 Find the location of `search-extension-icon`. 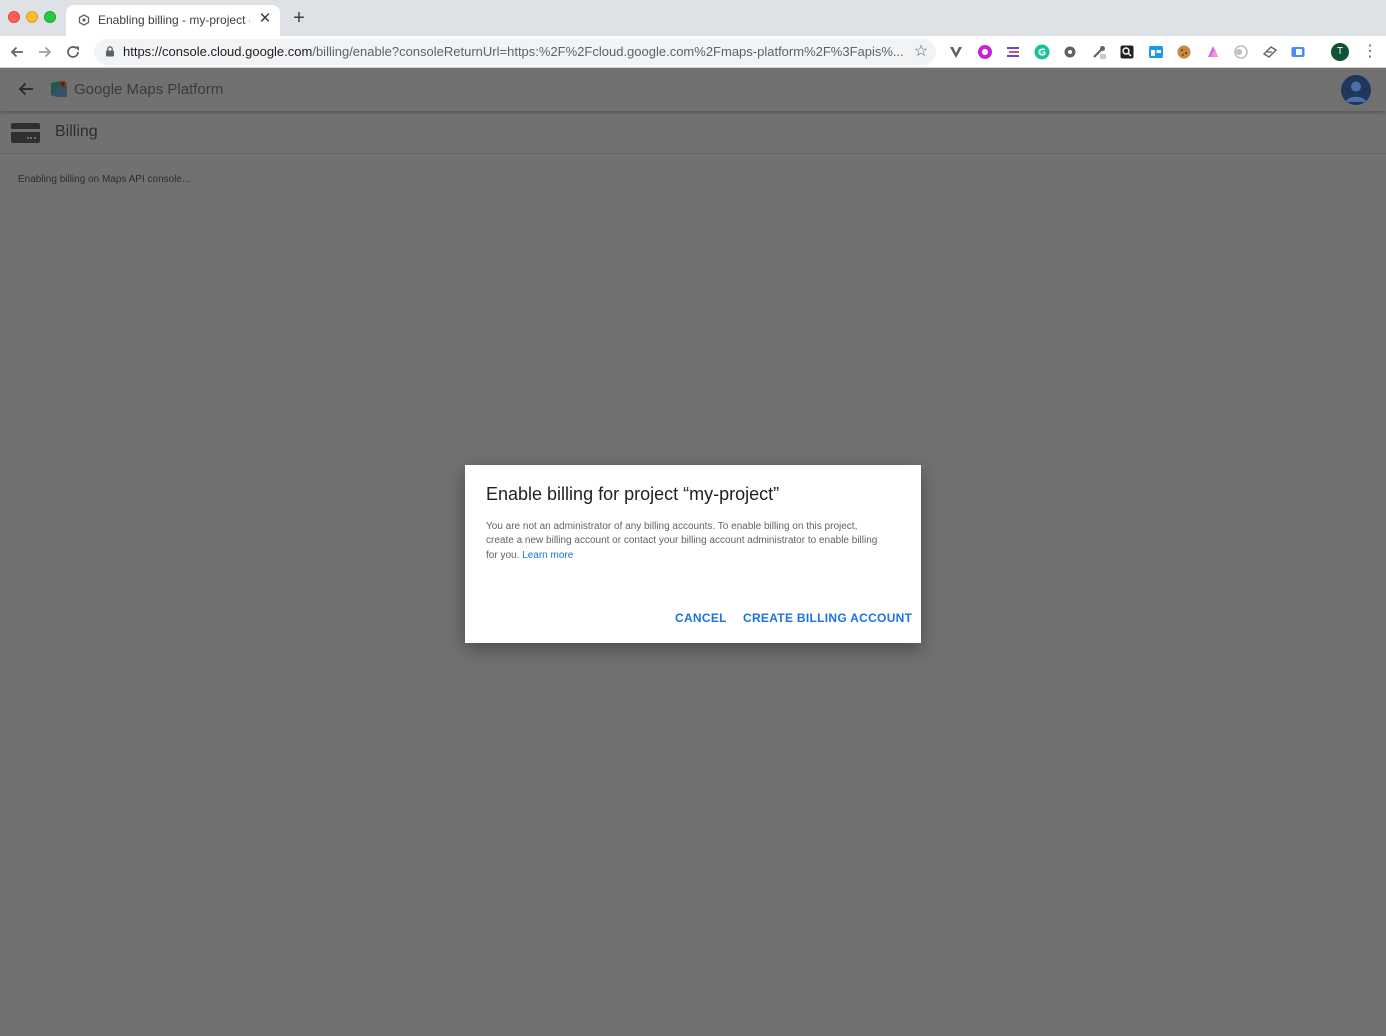

search-extension-icon is located at coordinates (1127, 52).